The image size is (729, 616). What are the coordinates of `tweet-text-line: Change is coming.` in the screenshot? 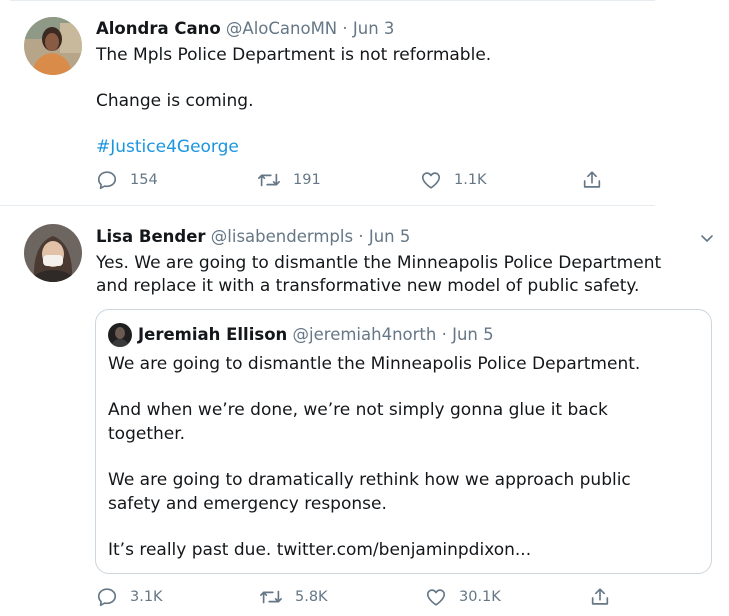 It's located at (175, 101).